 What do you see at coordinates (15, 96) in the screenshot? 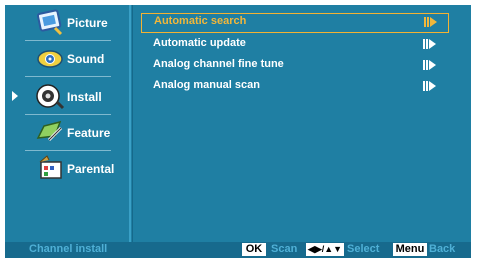
I see `selected-arrow-icon` at bounding box center [15, 96].